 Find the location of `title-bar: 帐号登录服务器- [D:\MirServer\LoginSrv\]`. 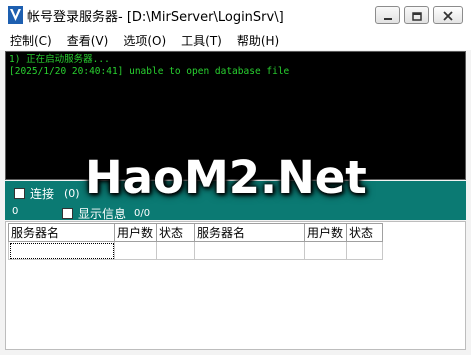

title-bar: 帐号登录服务器- [D:\MirServer\LoginSrv\] is located at coordinates (235, 15).